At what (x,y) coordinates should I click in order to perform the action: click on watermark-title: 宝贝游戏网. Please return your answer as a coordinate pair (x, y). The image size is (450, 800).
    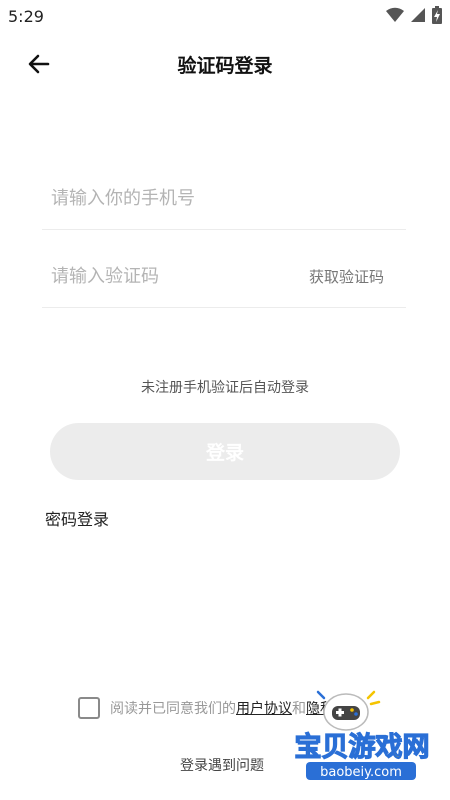
    Looking at the image, I should click on (362, 747).